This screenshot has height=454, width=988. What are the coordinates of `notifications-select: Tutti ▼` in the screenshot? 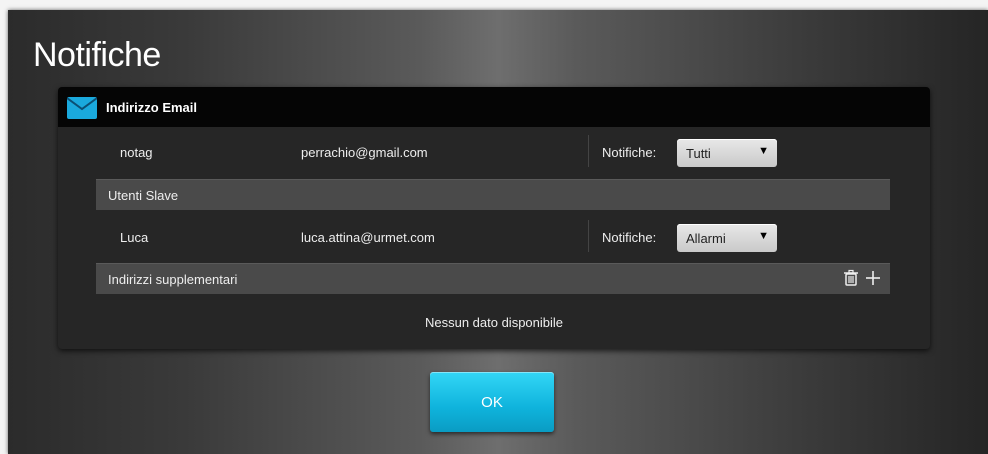 It's located at (727, 153).